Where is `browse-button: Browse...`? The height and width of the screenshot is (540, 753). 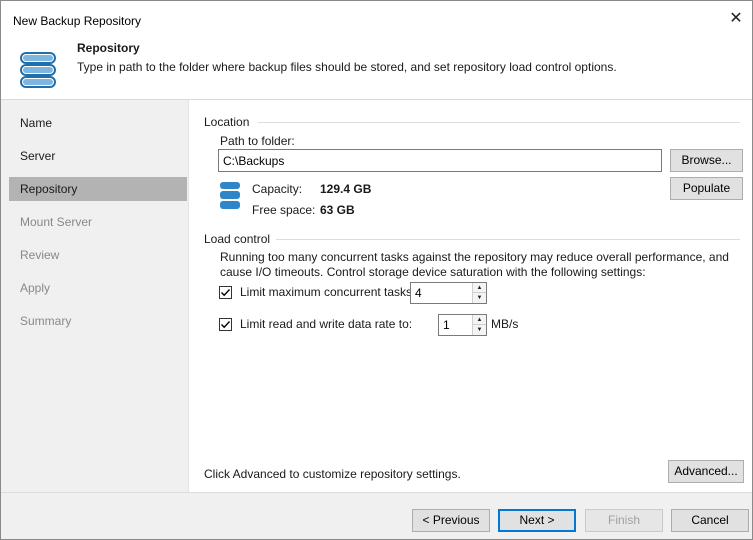 browse-button: Browse... is located at coordinates (706, 160).